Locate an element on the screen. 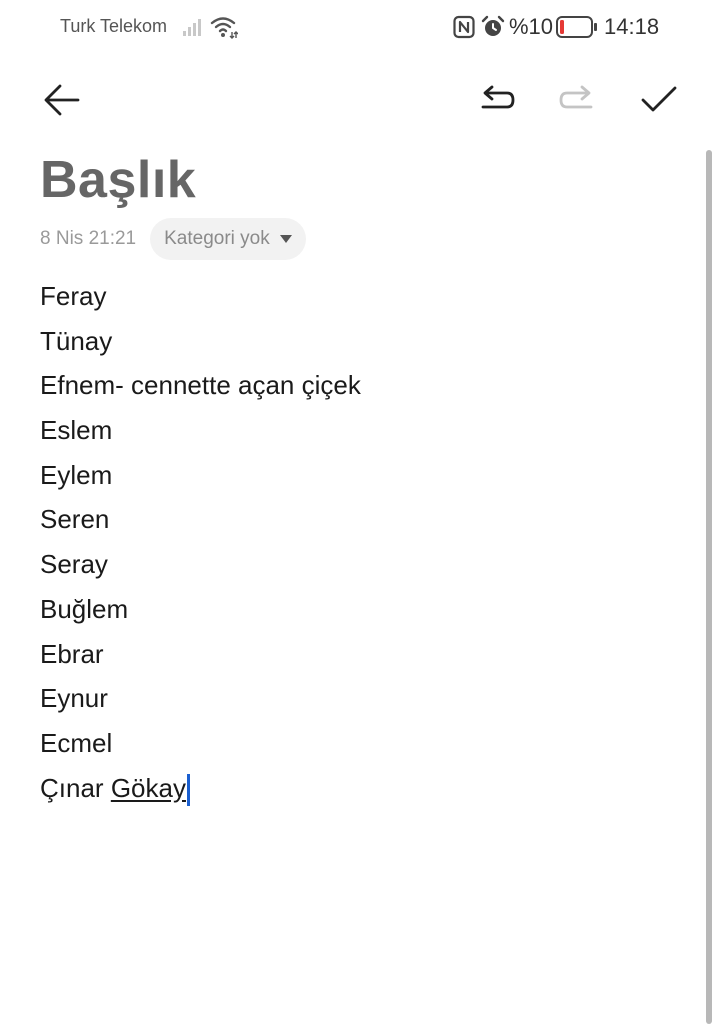 The image size is (720, 1024). category-selector: Kategori yok is located at coordinates (228, 239).